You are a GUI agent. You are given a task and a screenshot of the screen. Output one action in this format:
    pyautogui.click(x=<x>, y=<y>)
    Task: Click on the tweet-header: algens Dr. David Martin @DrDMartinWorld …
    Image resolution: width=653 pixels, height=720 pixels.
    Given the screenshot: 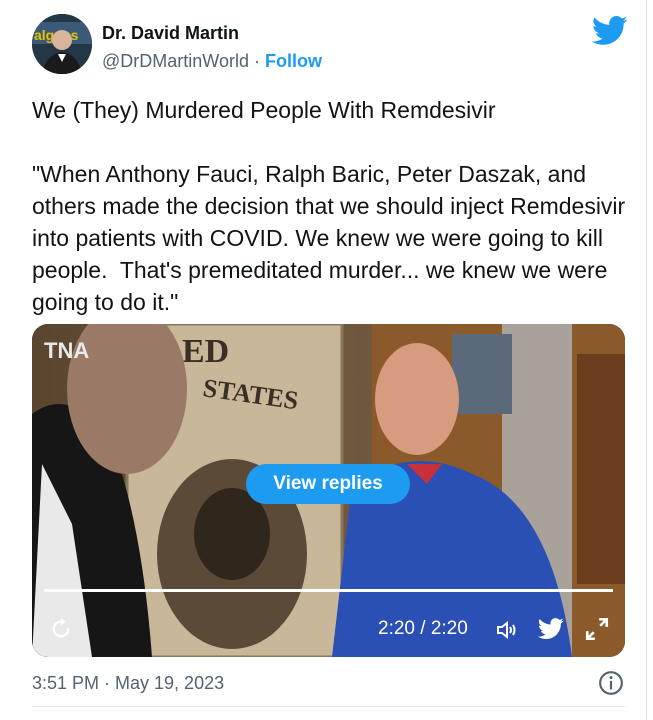 What is the action you would take?
    pyautogui.click(x=332, y=46)
    